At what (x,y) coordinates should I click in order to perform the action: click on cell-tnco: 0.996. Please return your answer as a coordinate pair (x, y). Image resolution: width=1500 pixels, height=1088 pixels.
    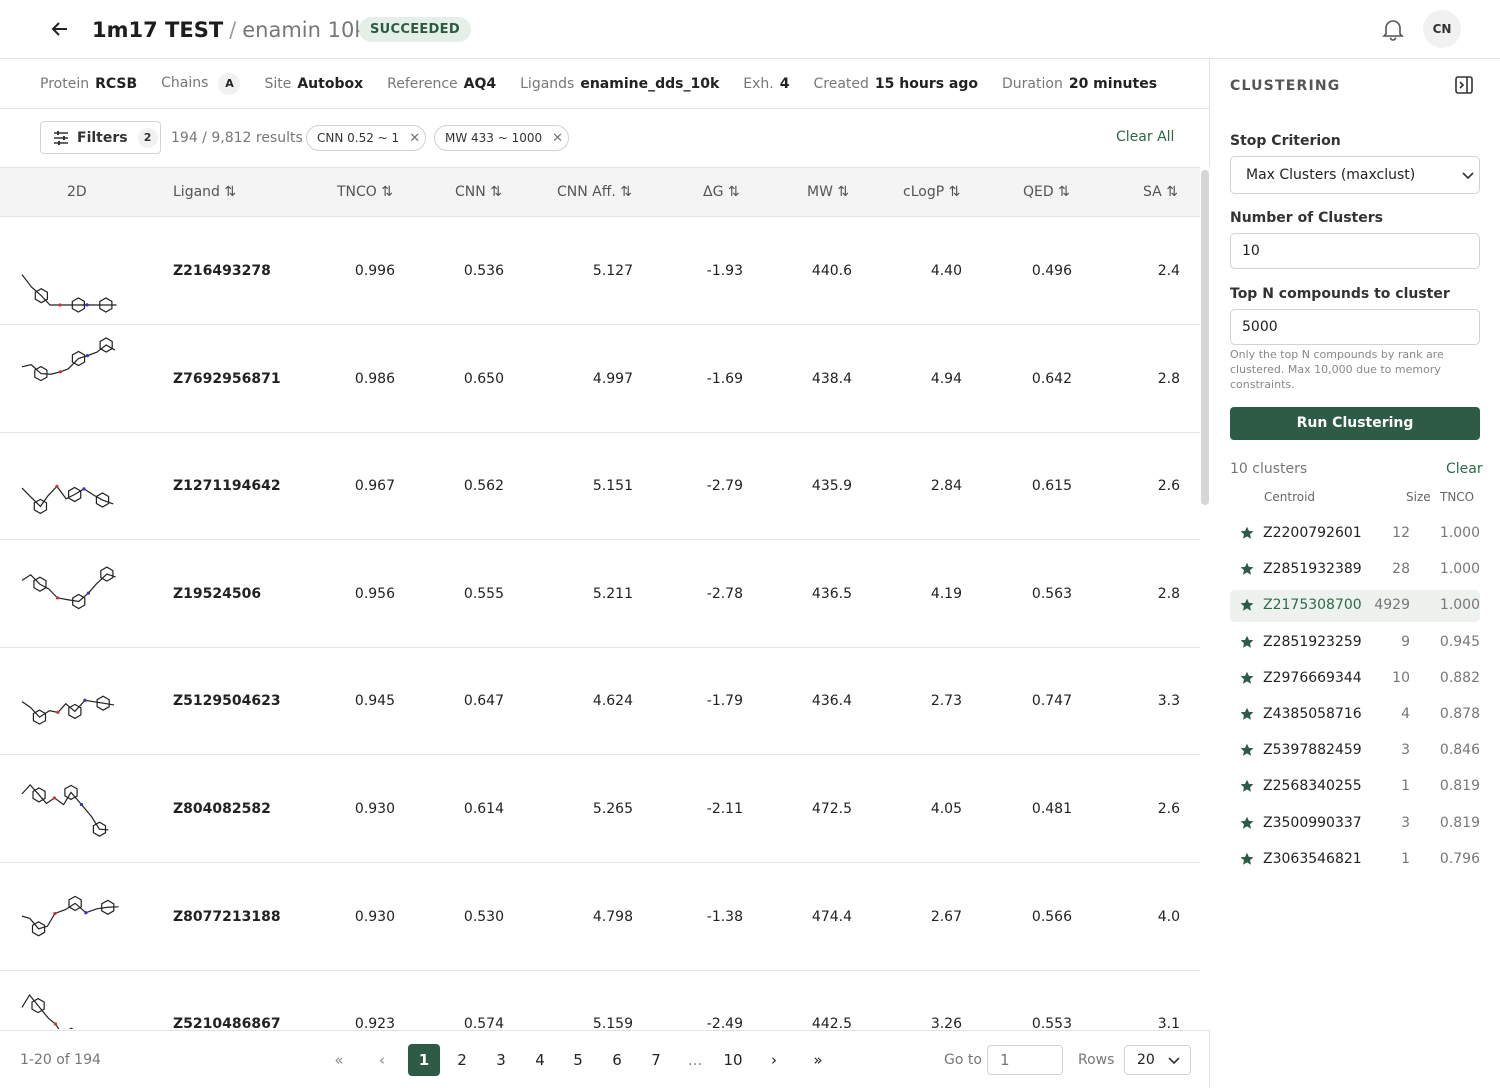
    Looking at the image, I should click on (374, 271).